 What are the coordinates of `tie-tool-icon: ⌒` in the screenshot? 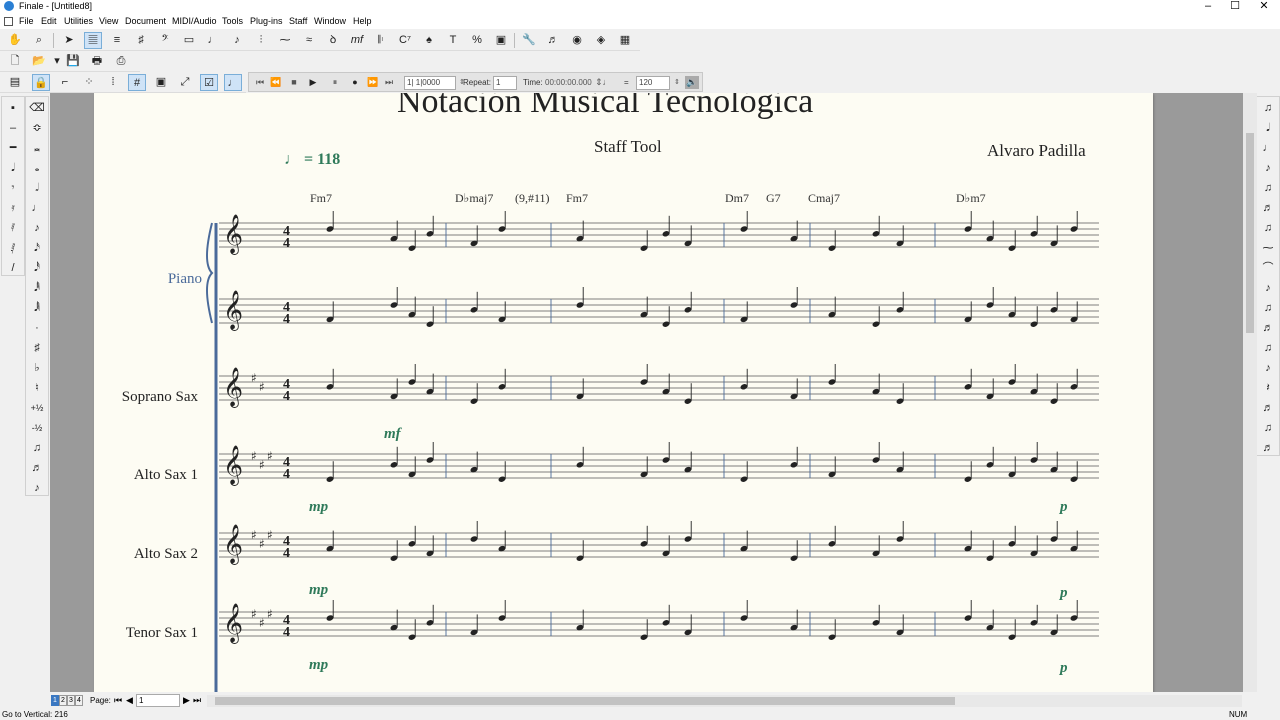 It's located at (1268, 268).